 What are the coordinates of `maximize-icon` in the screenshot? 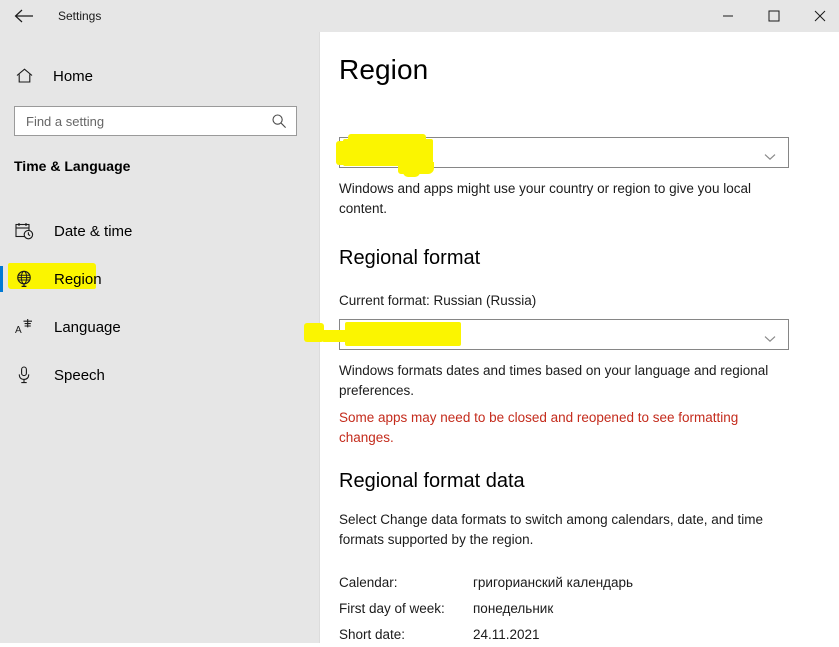 It's located at (774, 16).